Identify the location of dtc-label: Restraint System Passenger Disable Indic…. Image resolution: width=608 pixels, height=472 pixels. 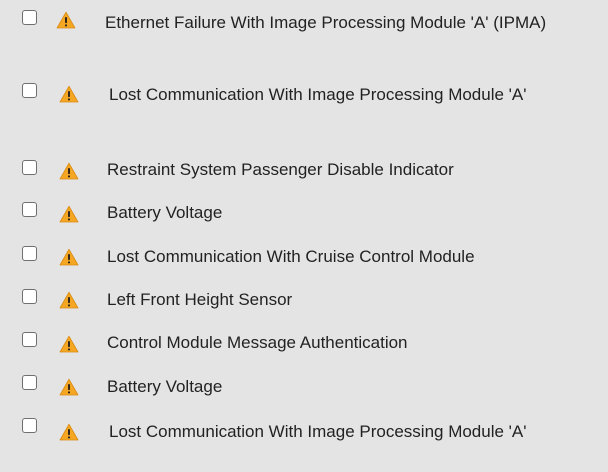
(280, 169).